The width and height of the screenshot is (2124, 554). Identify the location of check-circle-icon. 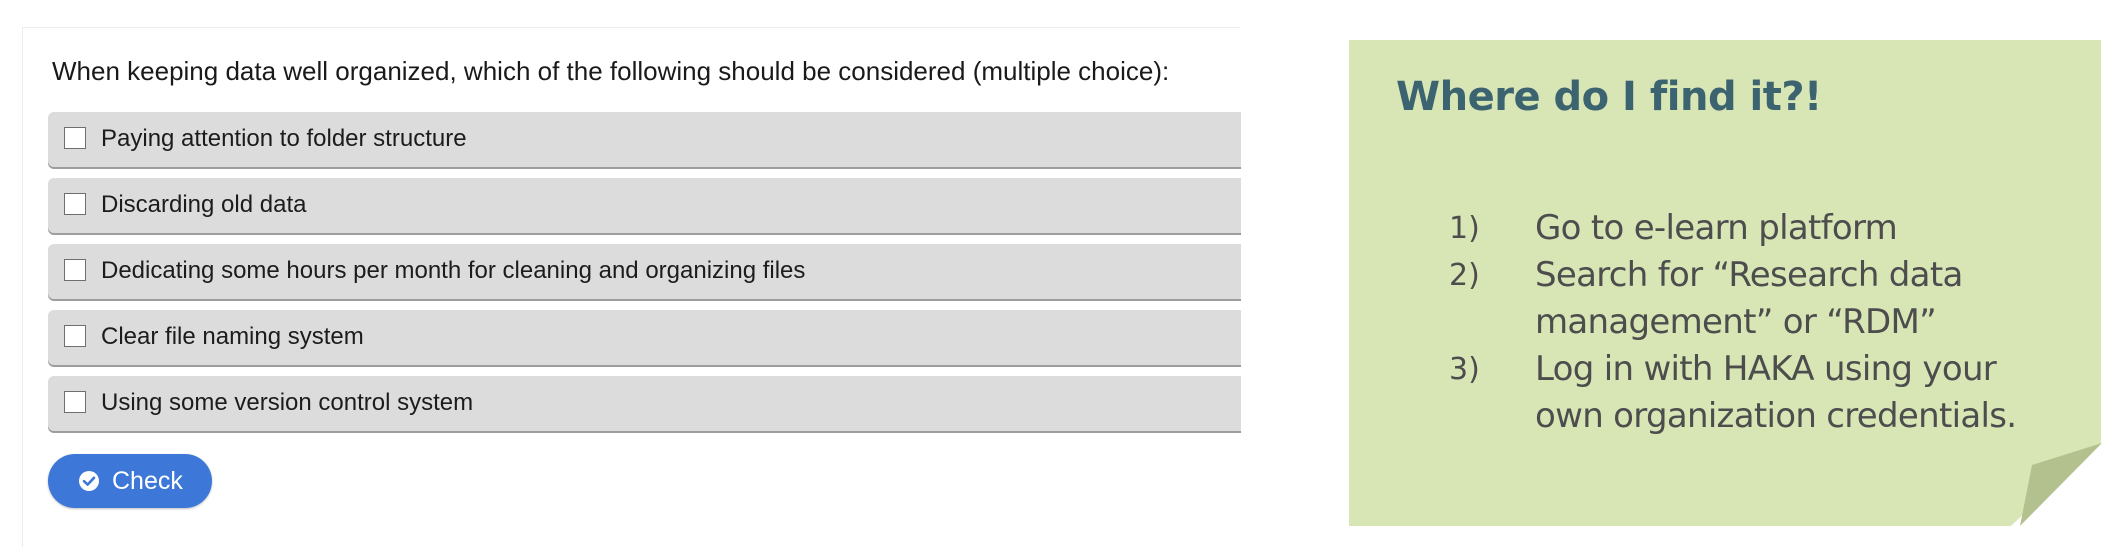
(89, 481).